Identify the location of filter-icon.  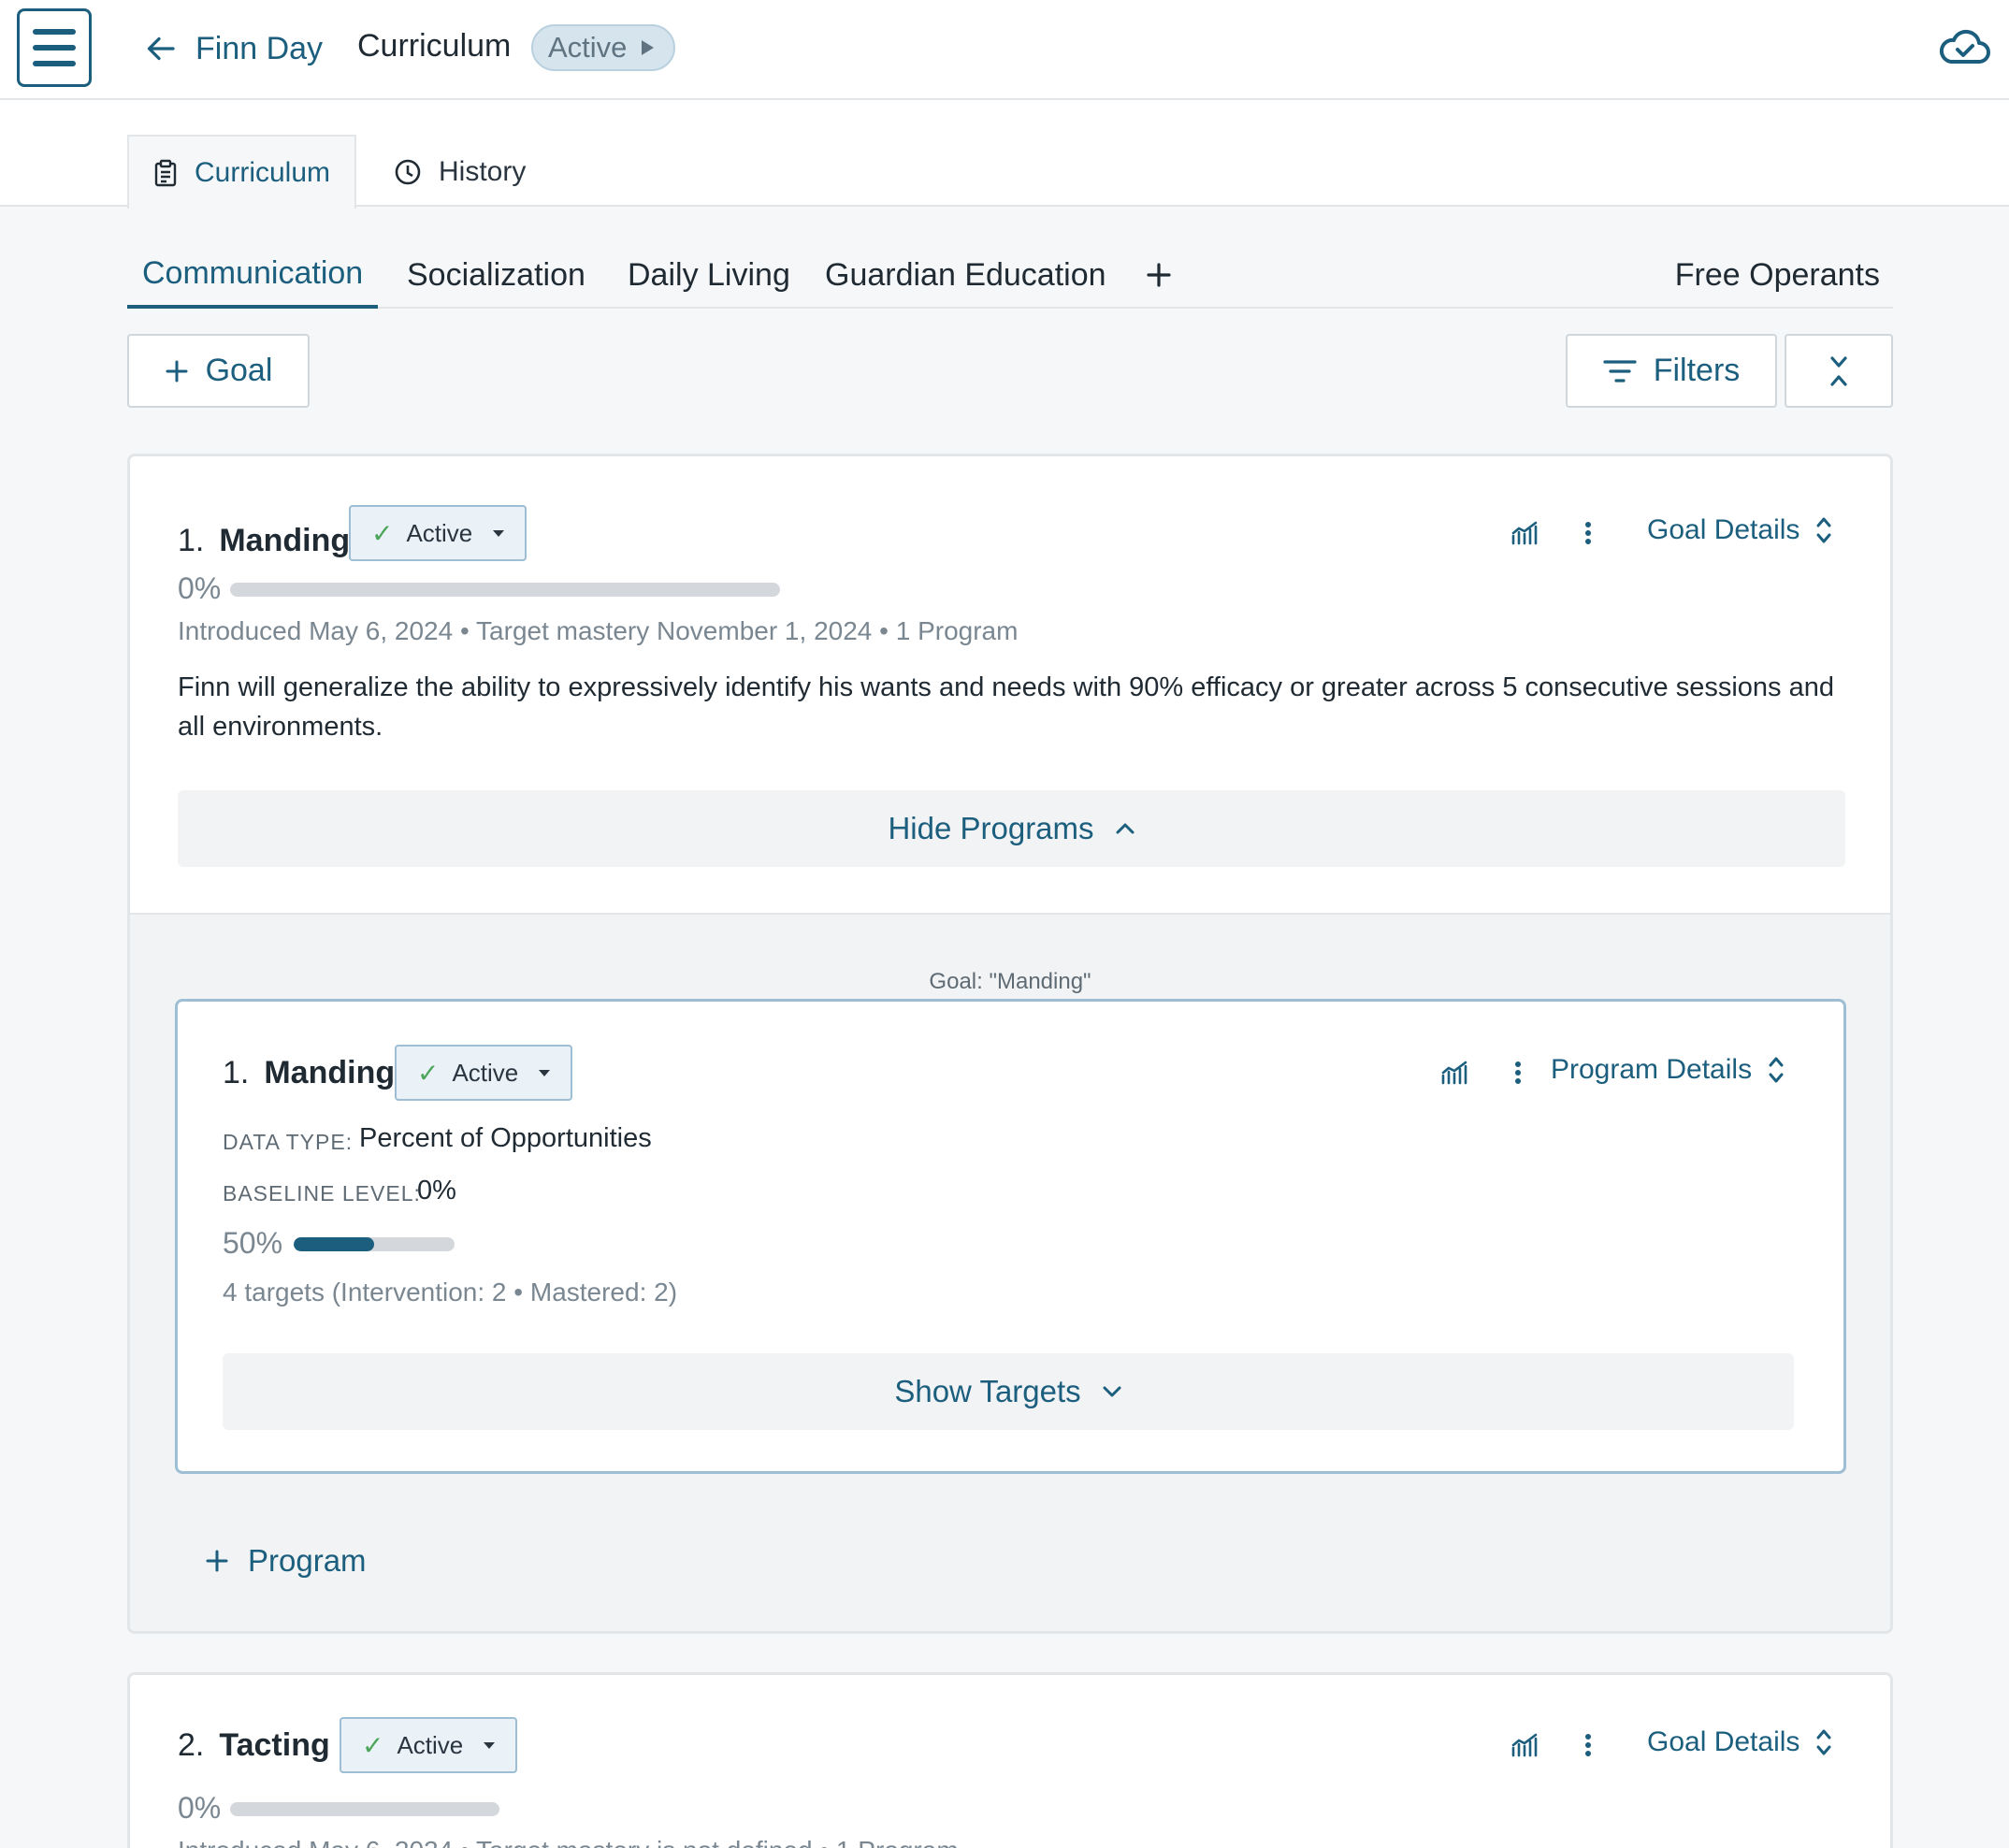
(1620, 371).